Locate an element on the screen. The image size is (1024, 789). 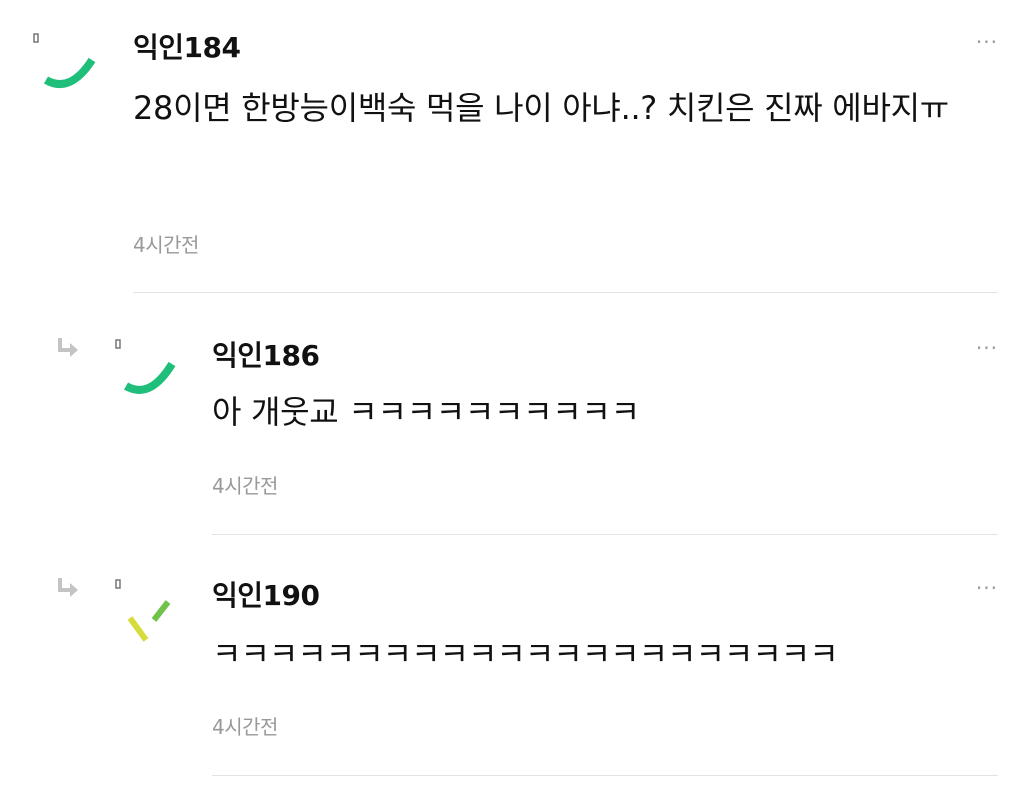
comment-text: 28이면 한방능이백숙 먹을 나이 아냐..? 치킨은 진짜 에바지ㅠ is located at coordinates (541, 108).